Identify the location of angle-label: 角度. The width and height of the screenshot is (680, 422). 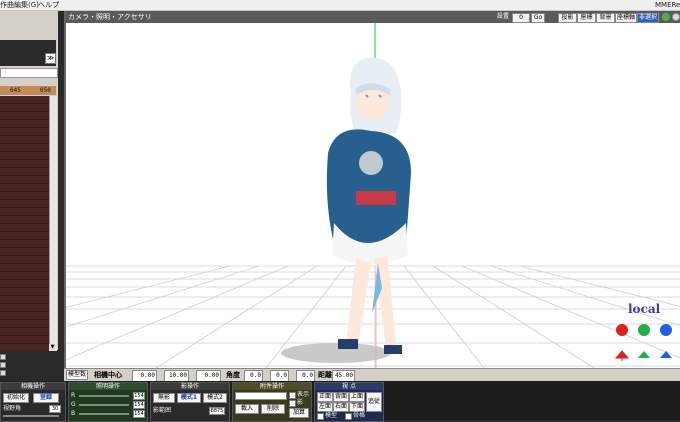
(233, 375).